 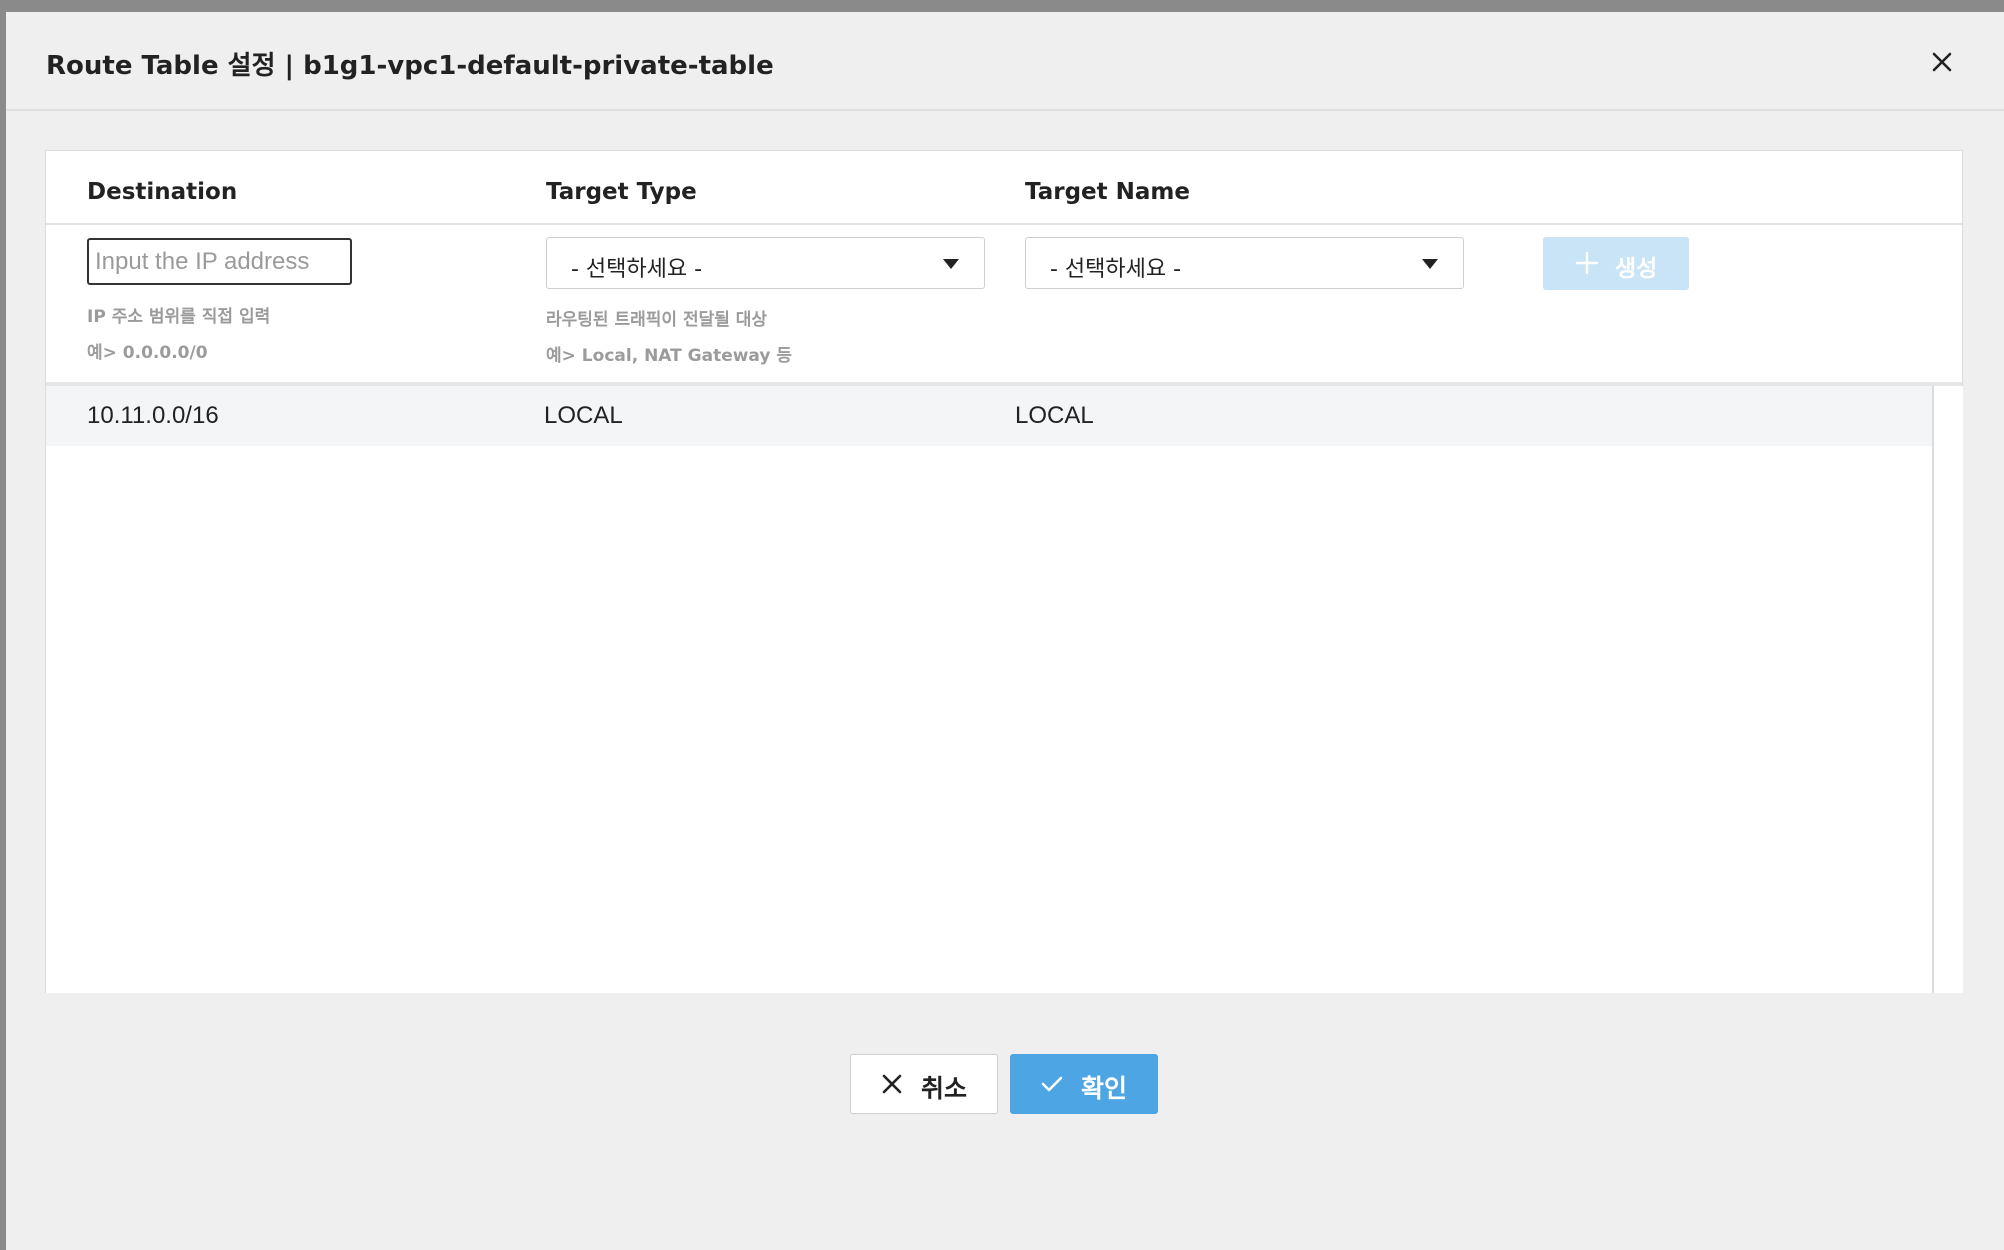 I want to click on create-route-button: 생성, so click(x=1616, y=263).